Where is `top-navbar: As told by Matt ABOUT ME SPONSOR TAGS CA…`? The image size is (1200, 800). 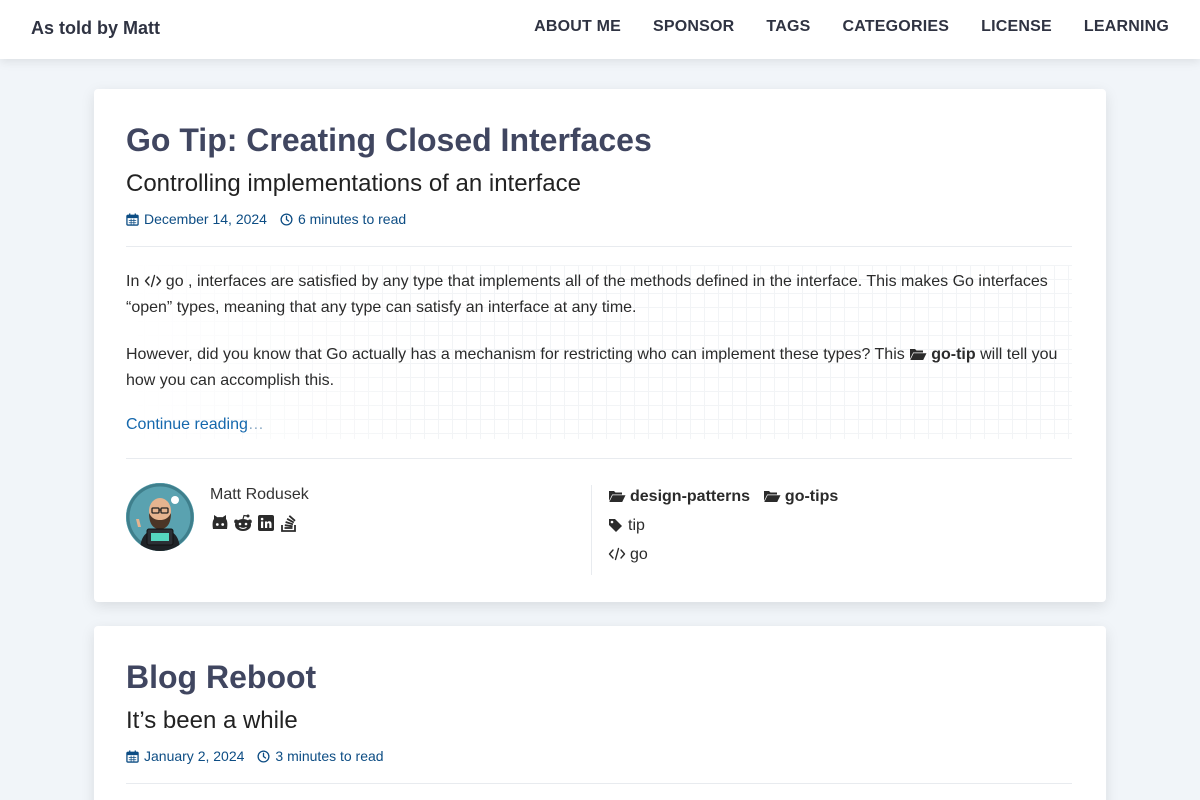 top-navbar: As told by Matt ABOUT ME SPONSOR TAGS CA… is located at coordinates (600, 29).